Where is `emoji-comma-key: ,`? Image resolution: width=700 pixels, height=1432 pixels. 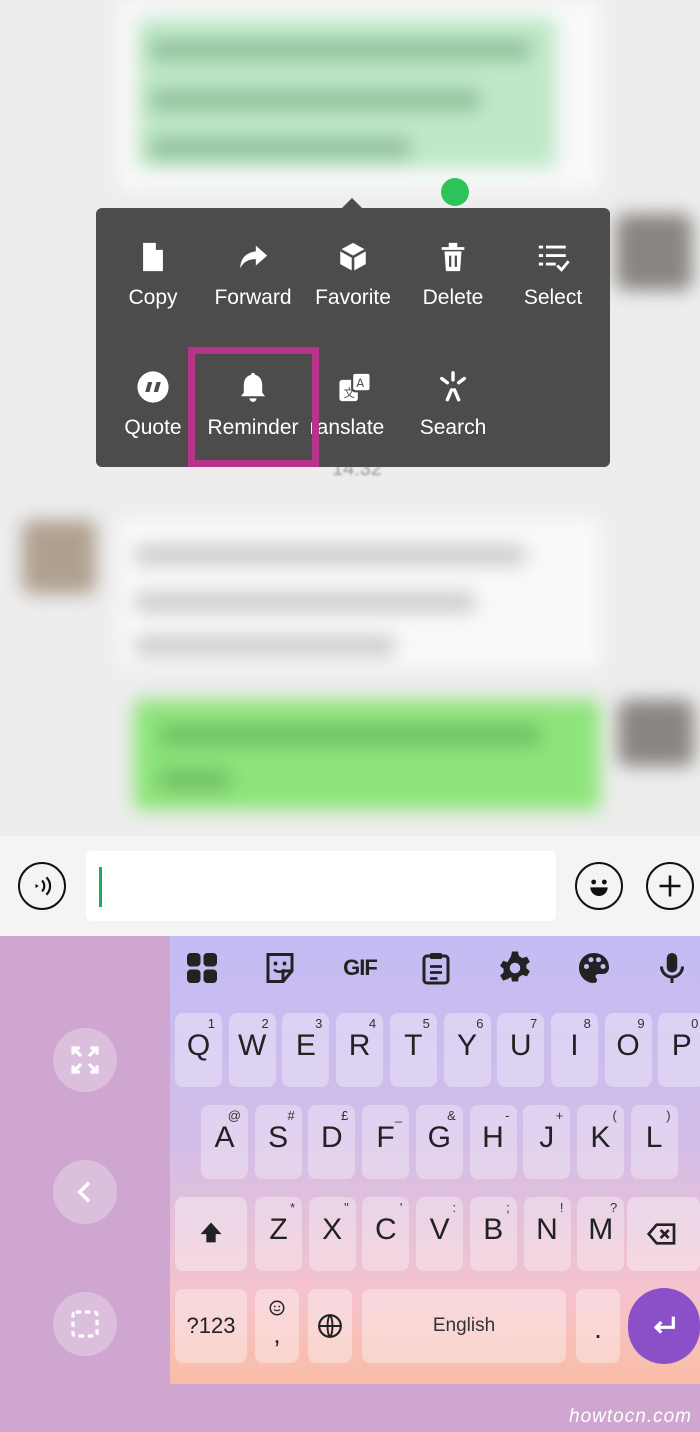
emoji-comma-key: , is located at coordinates (277, 1326).